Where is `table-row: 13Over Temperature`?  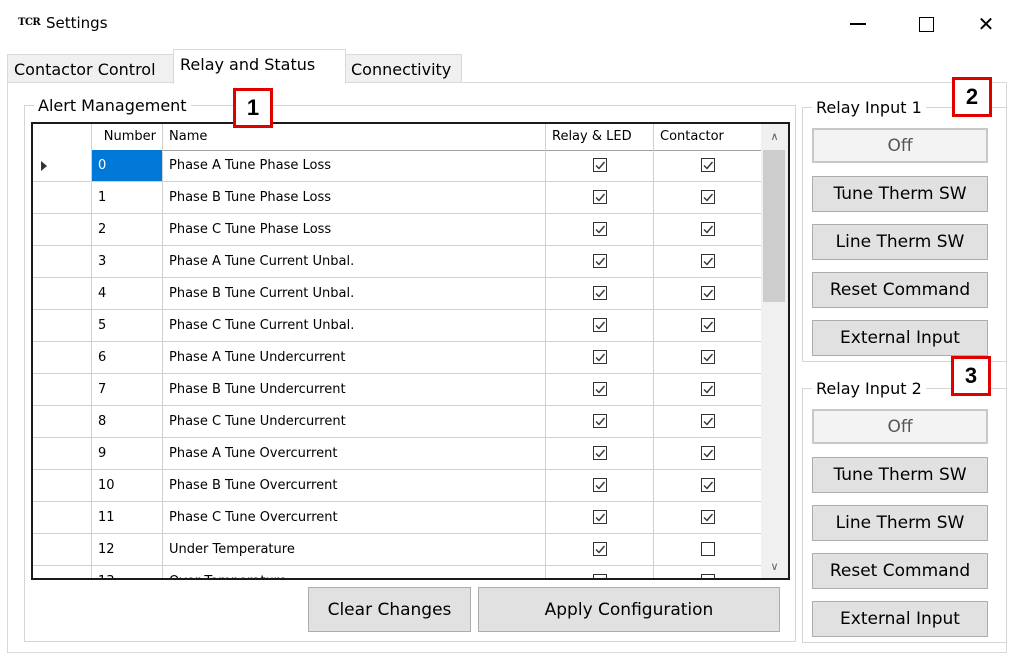 table-row: 13Over Temperature is located at coordinates (397, 572).